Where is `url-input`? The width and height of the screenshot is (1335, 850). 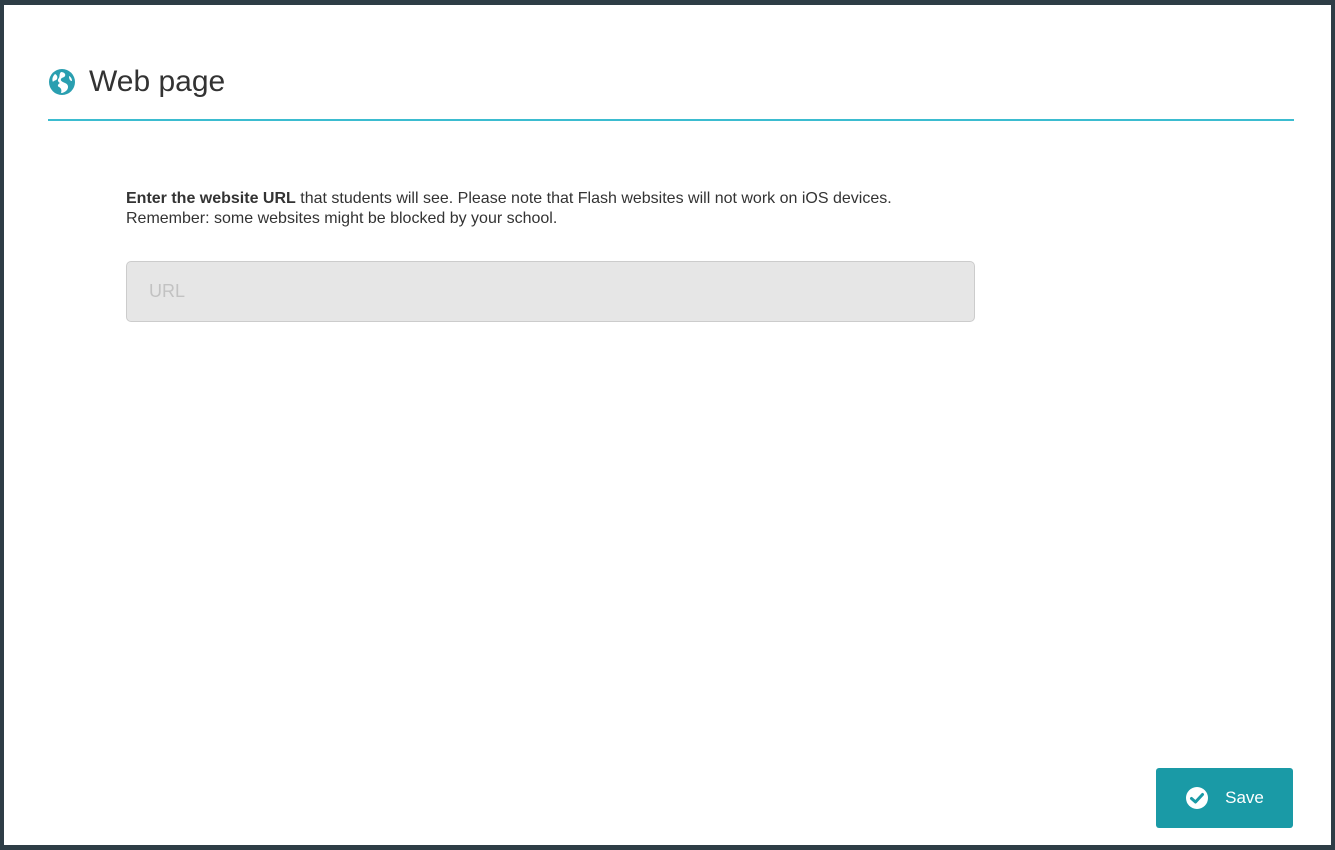 url-input is located at coordinates (550, 291).